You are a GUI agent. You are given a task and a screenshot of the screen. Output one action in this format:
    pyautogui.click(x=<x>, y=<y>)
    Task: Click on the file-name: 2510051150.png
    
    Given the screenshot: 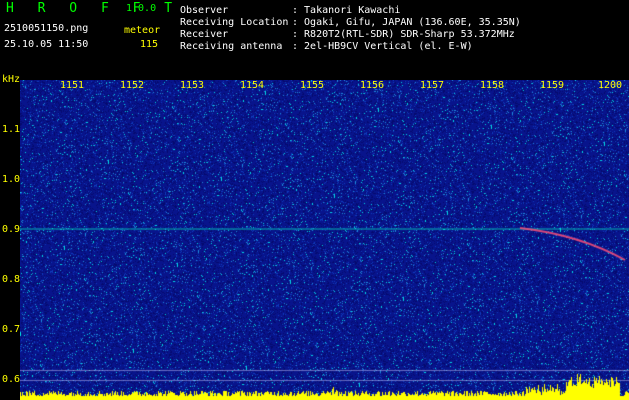 What is the action you would take?
    pyautogui.click(x=46, y=28)
    